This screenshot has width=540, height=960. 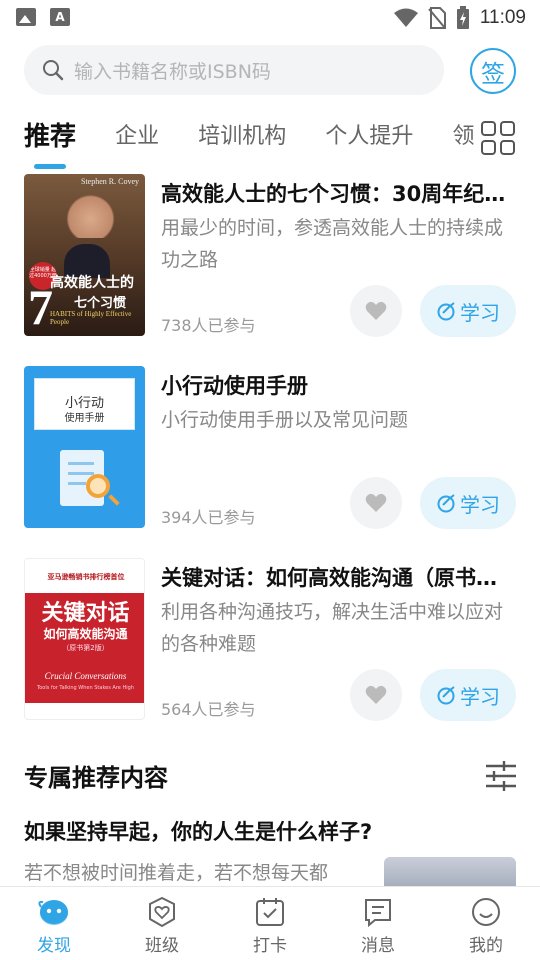 I want to click on sign-in-button: 签, so click(x=493, y=71).